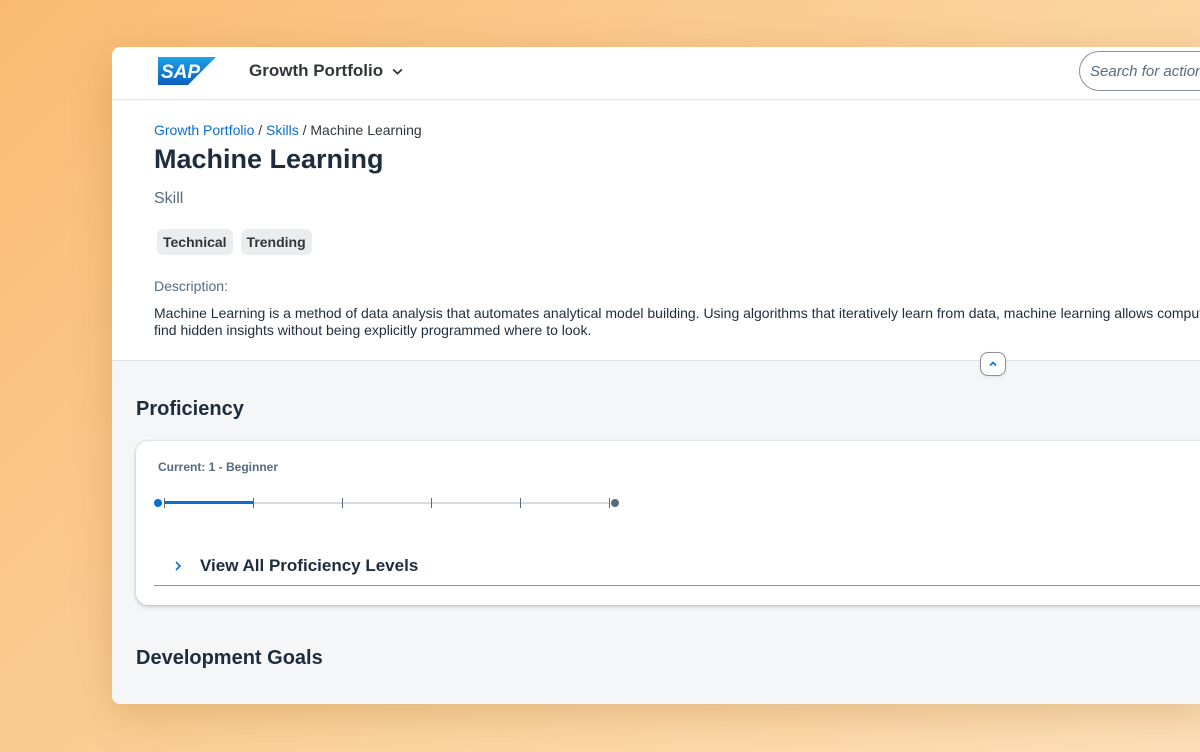 The image size is (1200, 752). Describe the element at coordinates (218, 467) in the screenshot. I see `current-proficiency-label: Current: 1 - Beginner` at that location.